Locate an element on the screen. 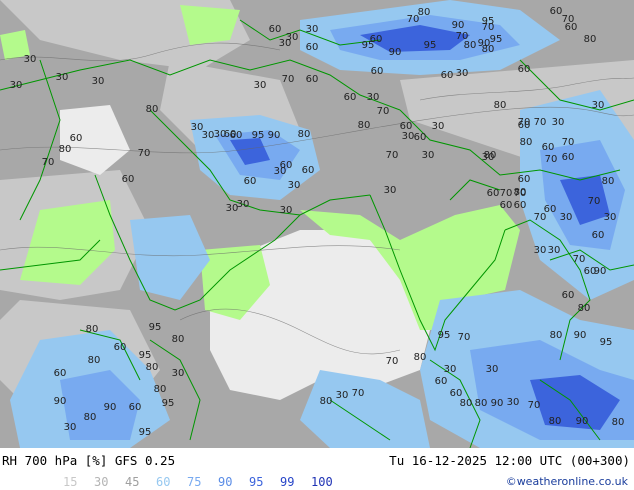 Image resolution: width=634 pixels, height=490 pixels. legend-value: 95 is located at coordinates (256, 482).